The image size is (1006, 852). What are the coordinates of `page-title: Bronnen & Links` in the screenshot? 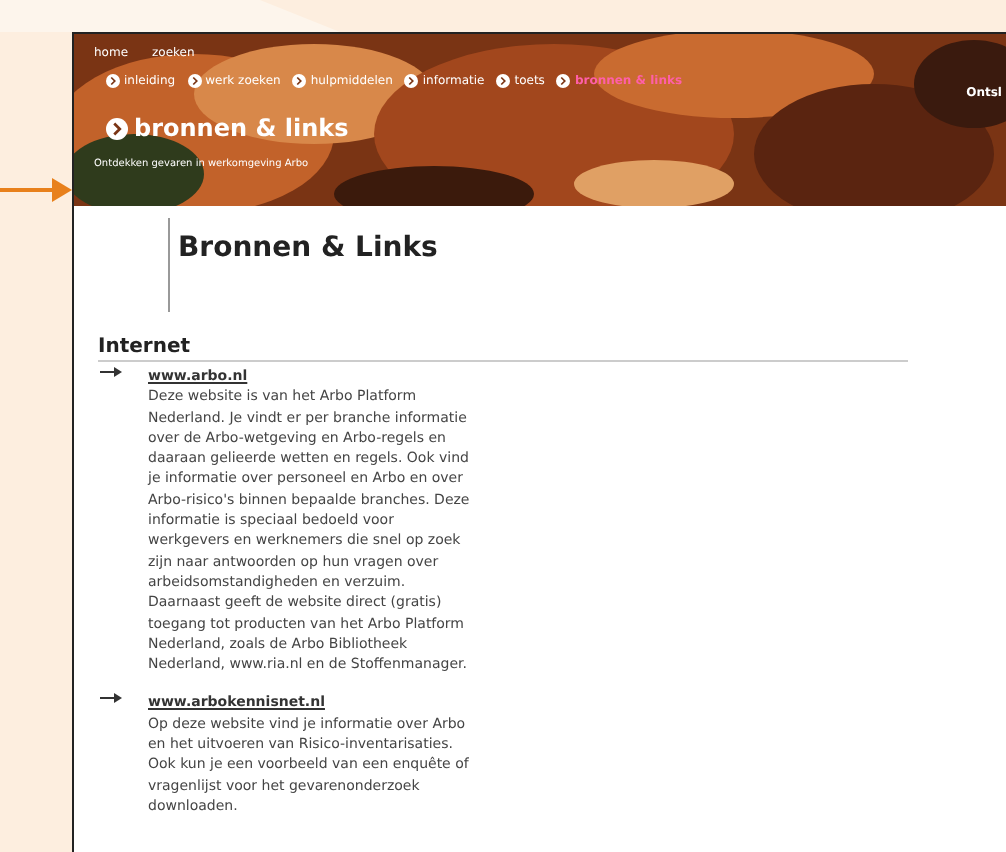 It's located at (309, 249).